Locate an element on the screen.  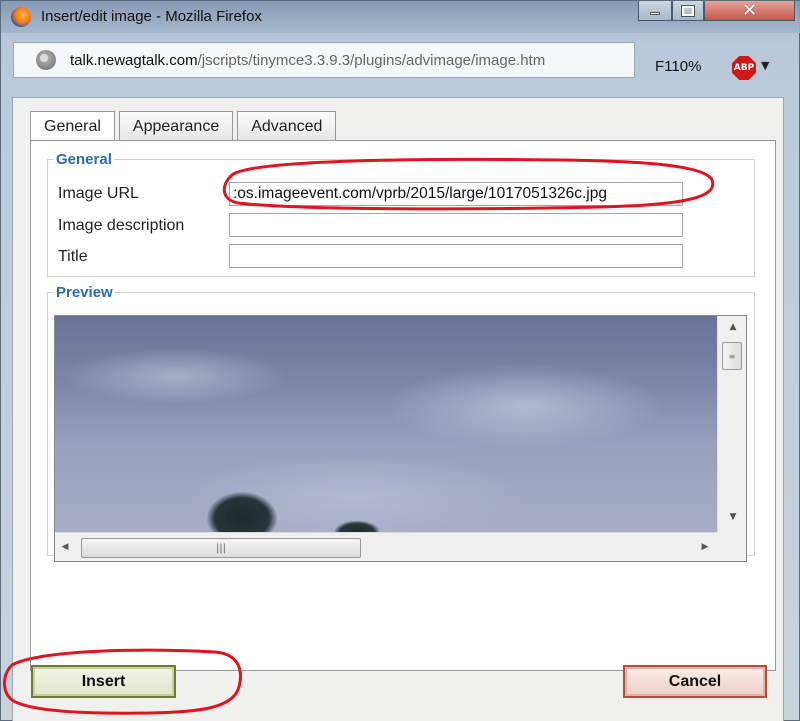
scroll-up-icon: ▲ is located at coordinates (732, 327).